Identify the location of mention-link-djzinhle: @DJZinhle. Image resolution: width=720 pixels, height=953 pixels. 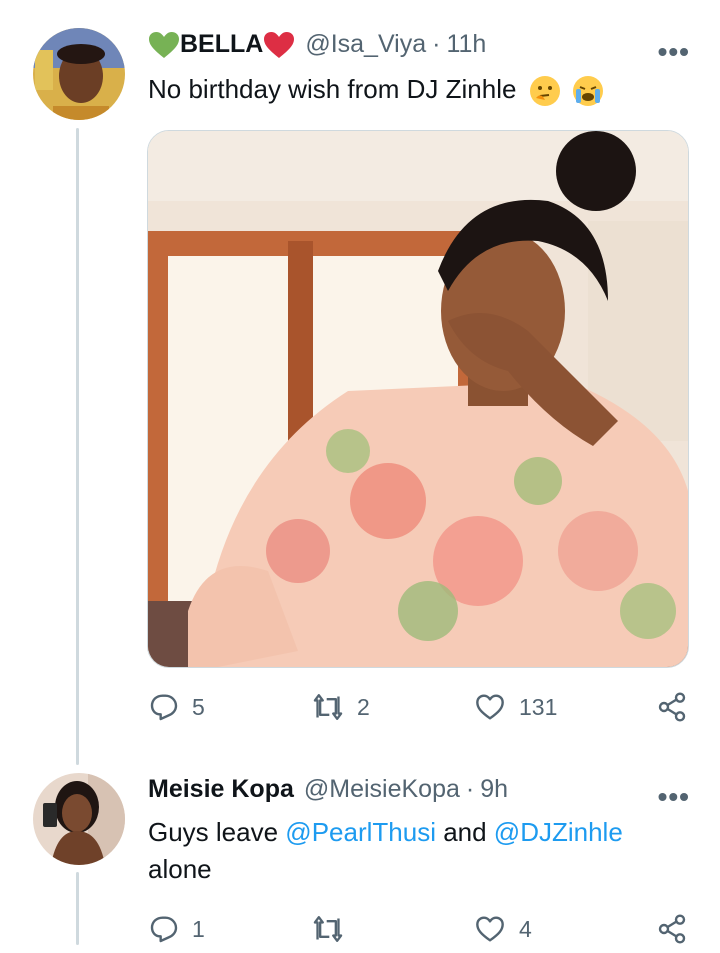
(558, 832).